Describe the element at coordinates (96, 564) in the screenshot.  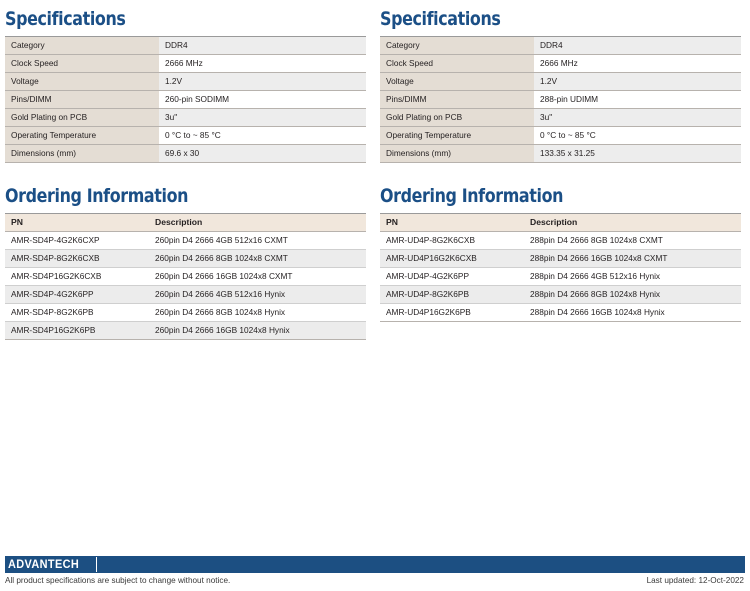
I see `logo-divider` at that location.